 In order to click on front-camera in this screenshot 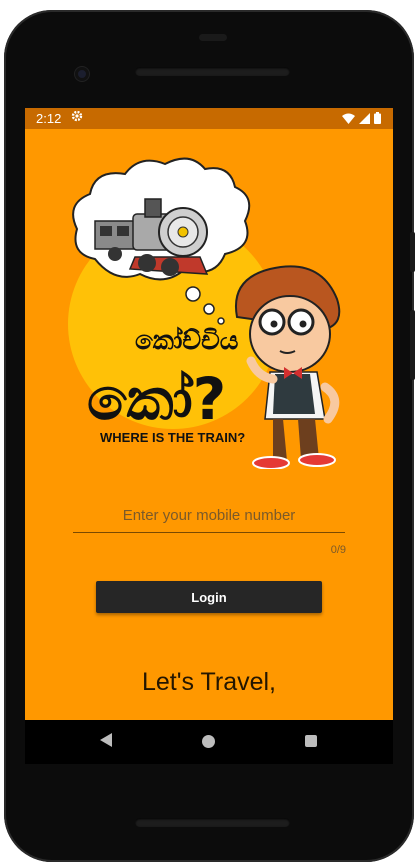, I will do `click(82, 74)`.